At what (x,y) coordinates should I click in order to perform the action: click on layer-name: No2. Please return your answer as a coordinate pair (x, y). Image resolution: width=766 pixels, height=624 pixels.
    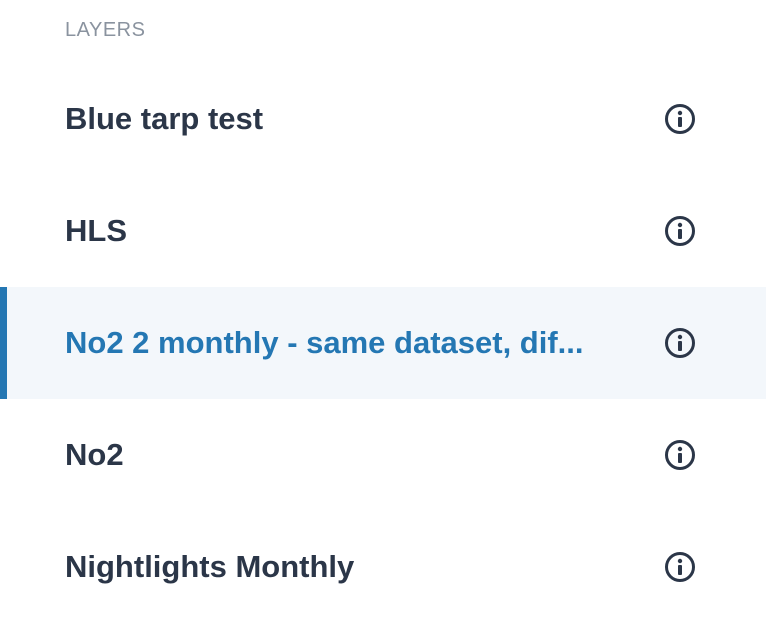
    Looking at the image, I should click on (347, 455).